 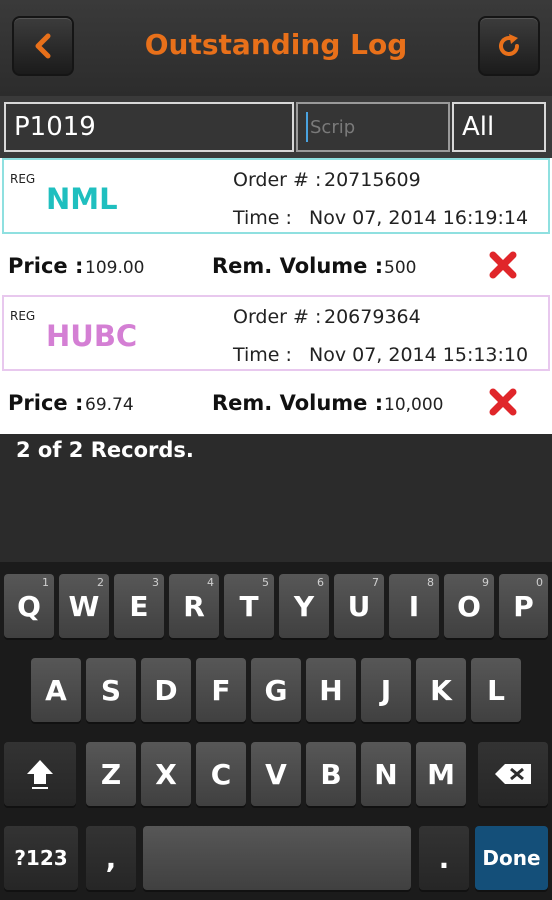 I want to click on period-key: ., so click(x=444, y=858).